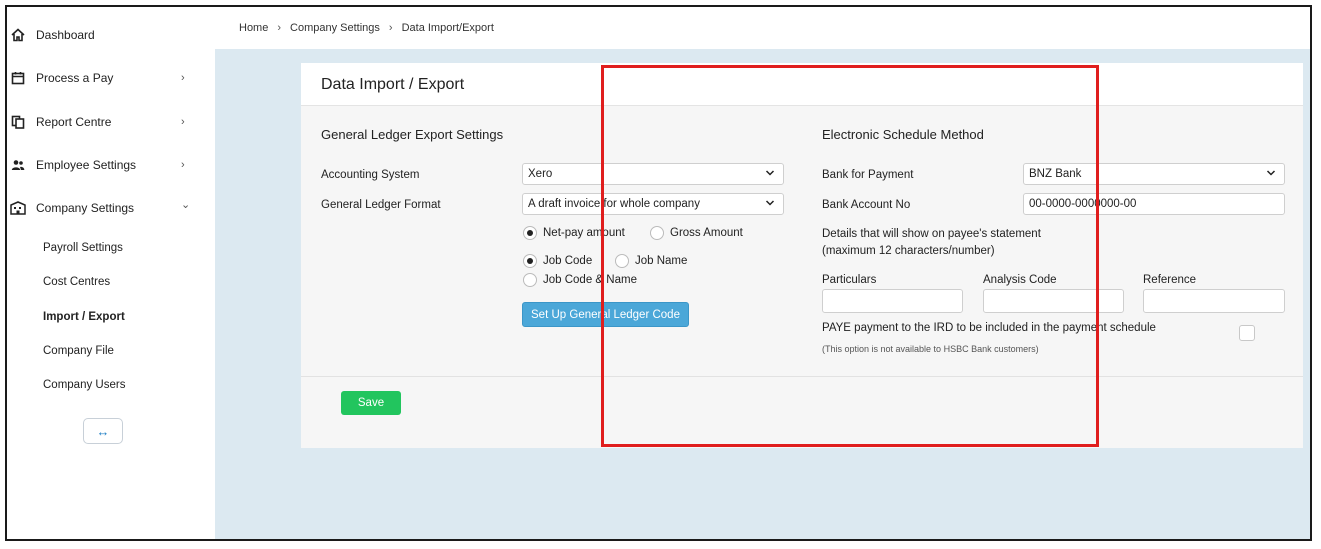 This screenshot has height=549, width=1321. What do you see at coordinates (706, 233) in the screenshot?
I see `radio-label: Gross Amount` at bounding box center [706, 233].